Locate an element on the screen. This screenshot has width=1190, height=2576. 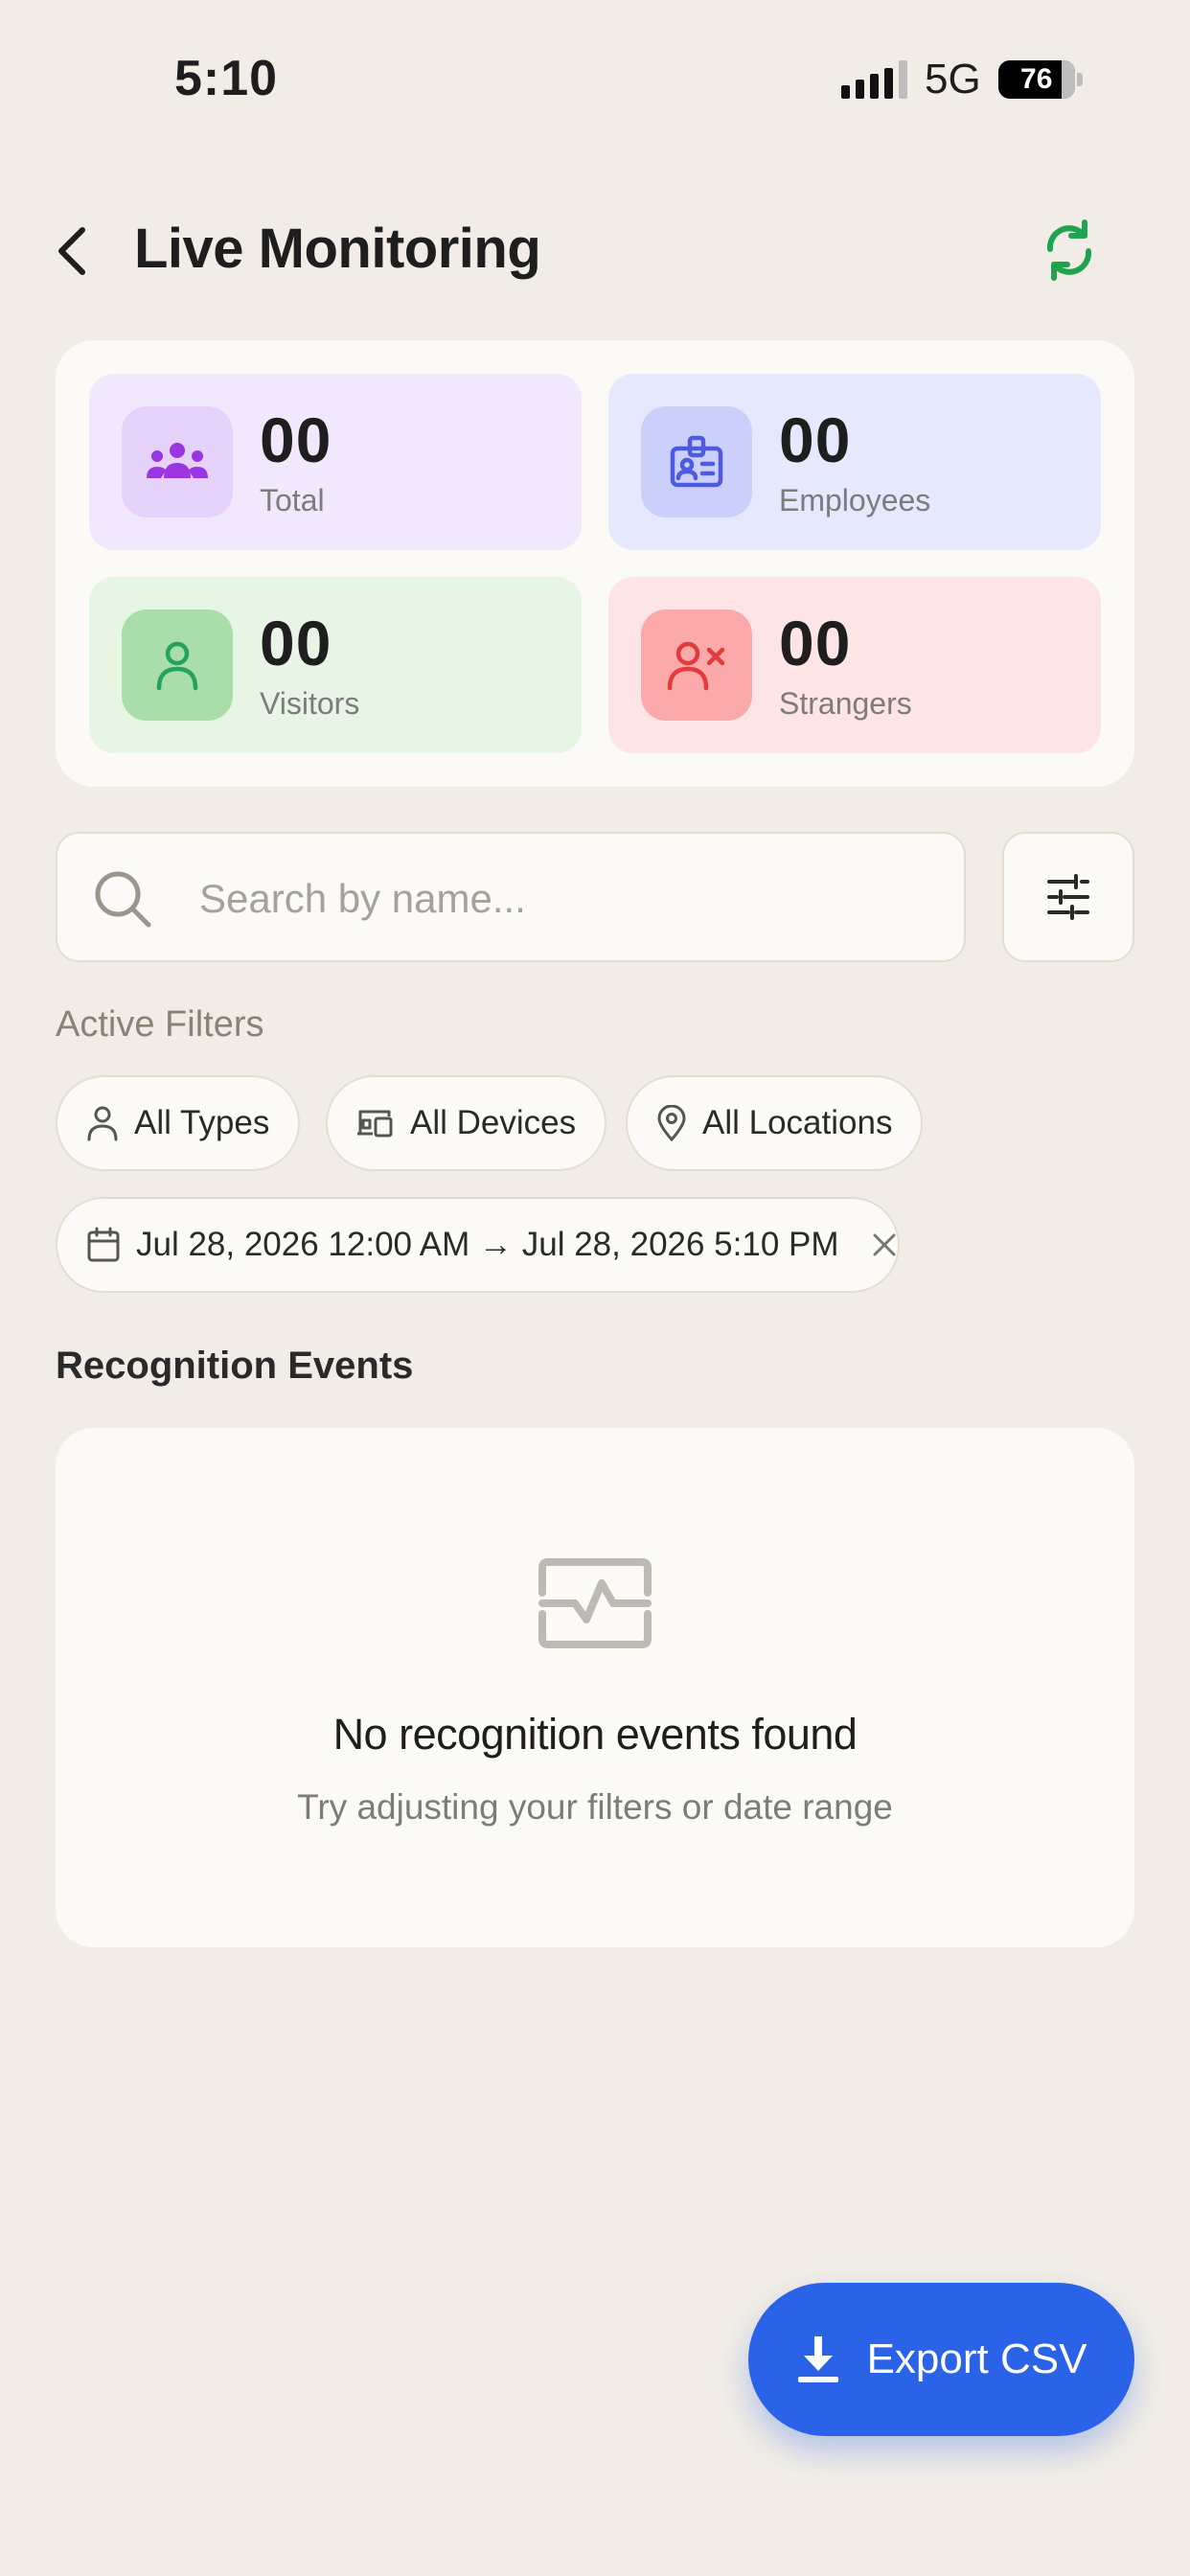
battery-icon: 76 is located at coordinates (1040, 79).